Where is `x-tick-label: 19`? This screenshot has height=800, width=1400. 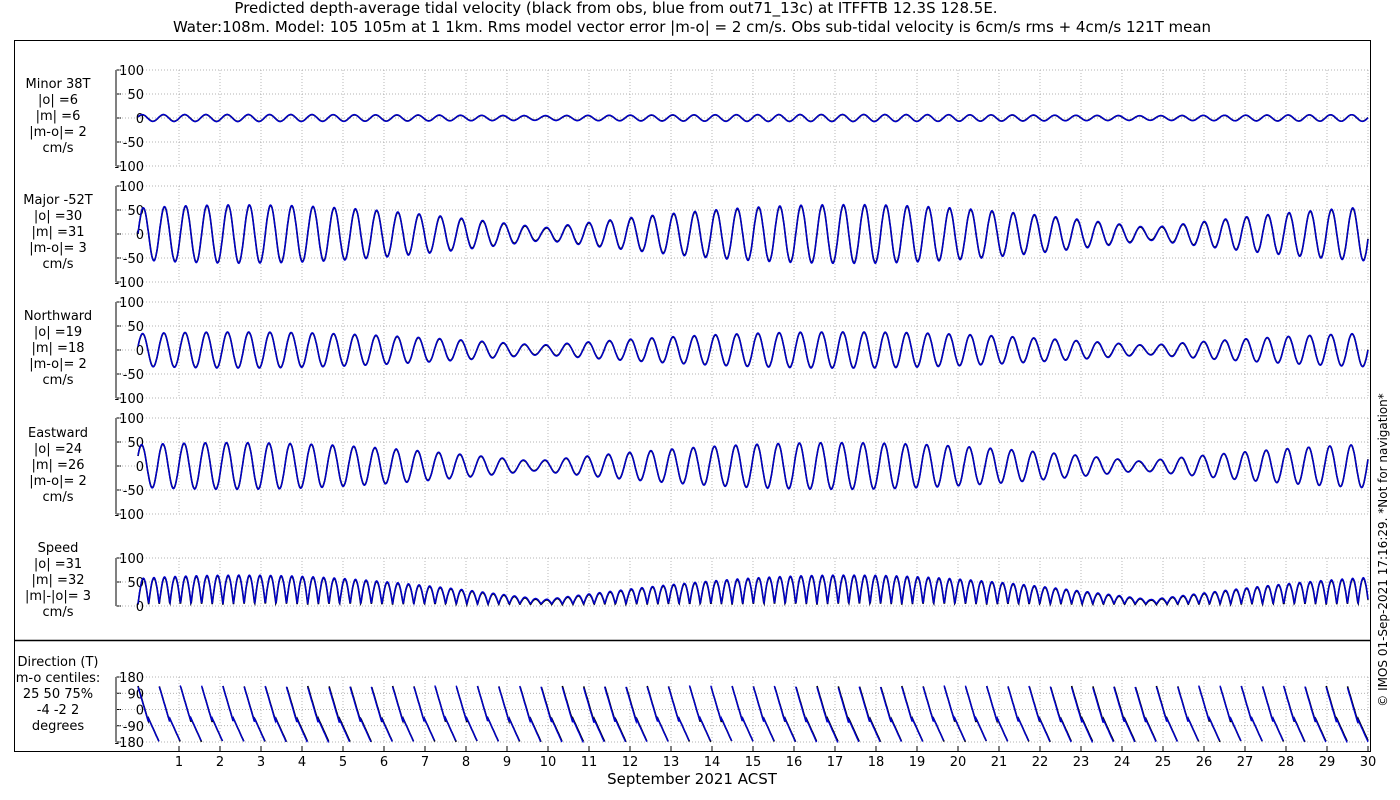 x-tick-label: 19 is located at coordinates (917, 762).